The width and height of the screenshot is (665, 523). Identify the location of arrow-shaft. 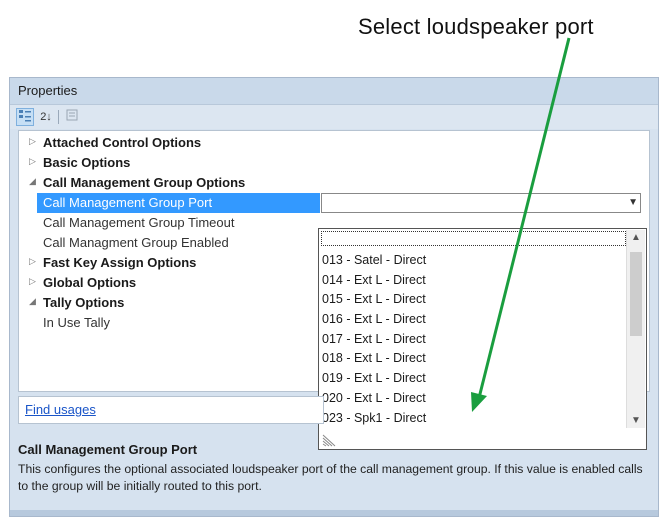
(524, 218).